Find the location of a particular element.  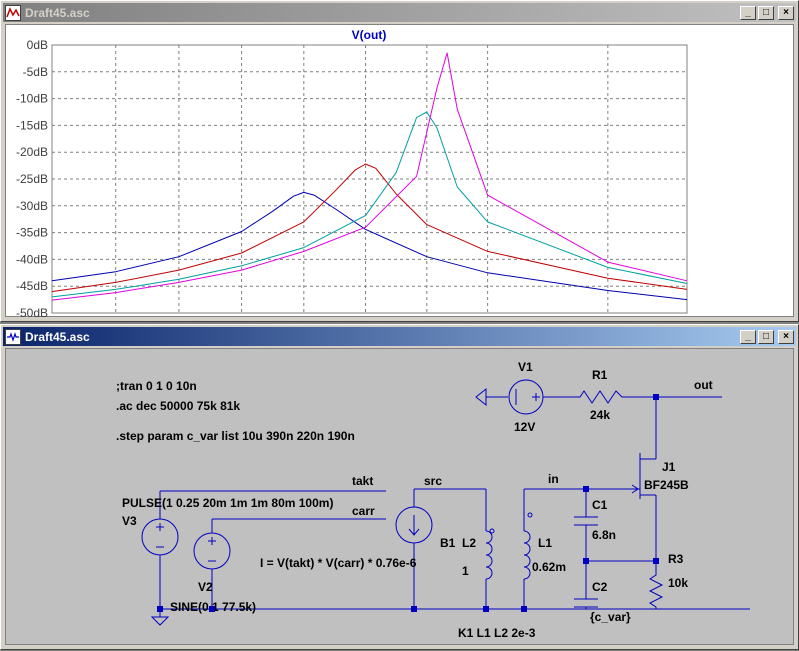

tran-directive: ;tran 0 1 0 10n is located at coordinates (156, 386).